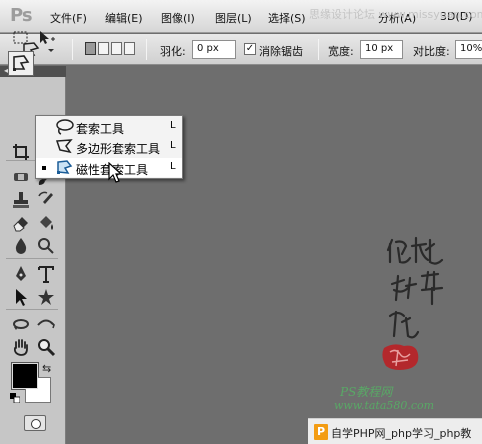 The width and height of the screenshot is (482, 444). I want to click on move-icon, so click(47, 37).